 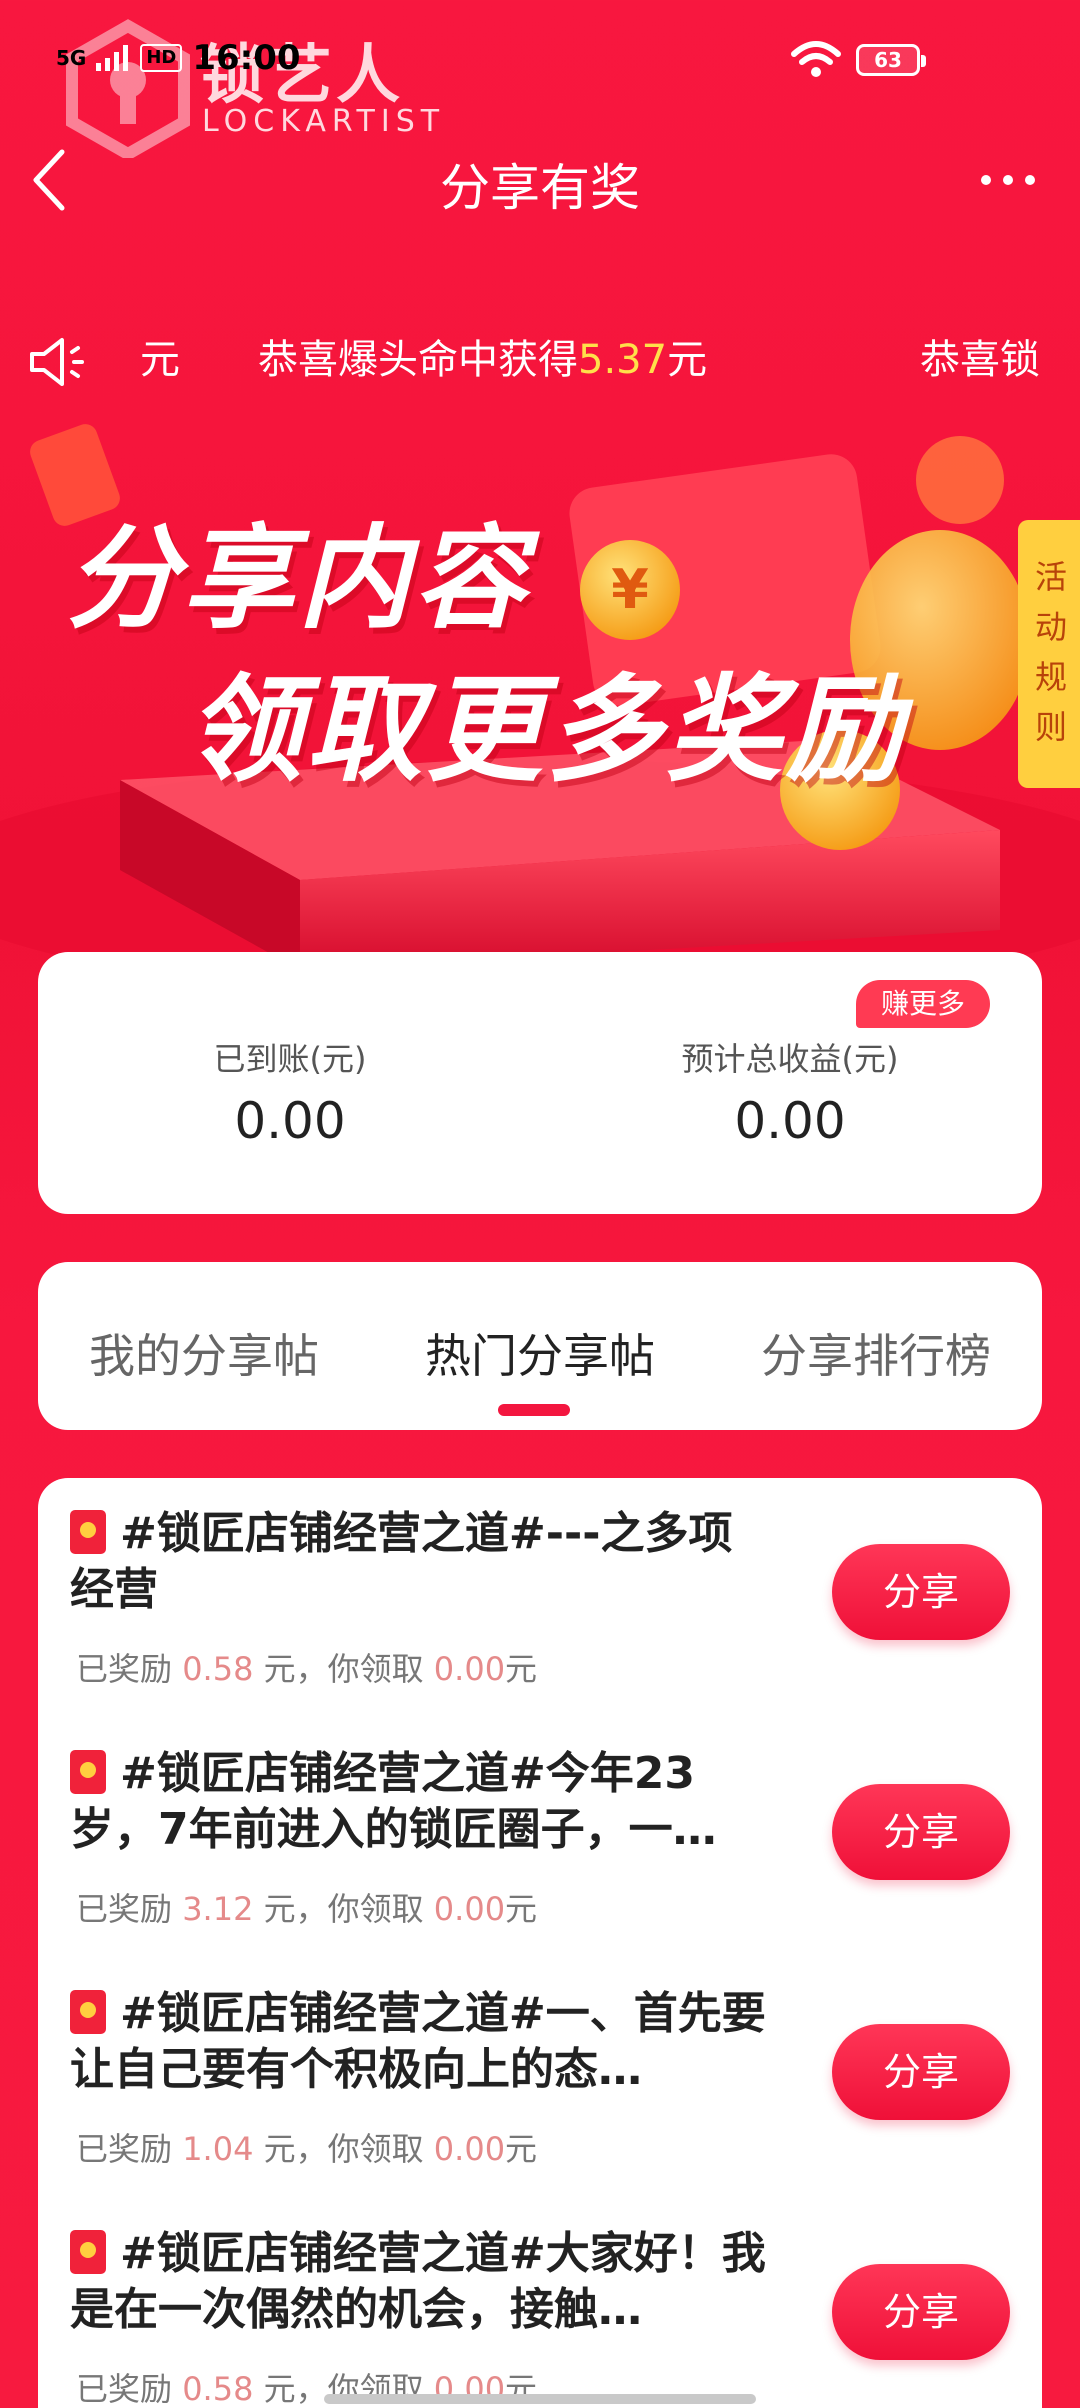 What do you see at coordinates (307, 1669) in the screenshot?
I see `post-reward-info: 已奖励 0.58 元，你领取 0.00元` at bounding box center [307, 1669].